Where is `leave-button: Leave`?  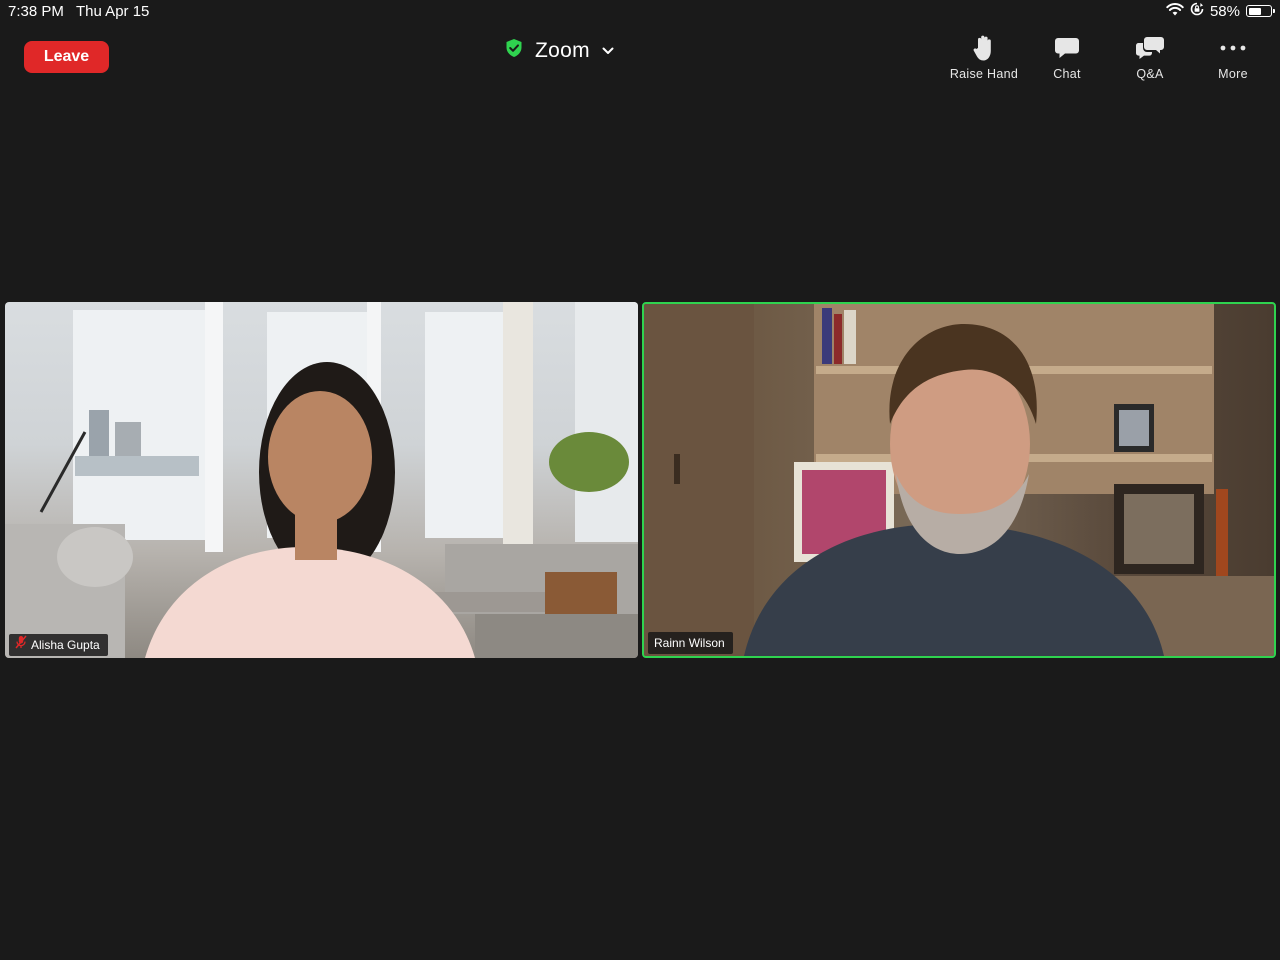
leave-button: Leave is located at coordinates (66, 57).